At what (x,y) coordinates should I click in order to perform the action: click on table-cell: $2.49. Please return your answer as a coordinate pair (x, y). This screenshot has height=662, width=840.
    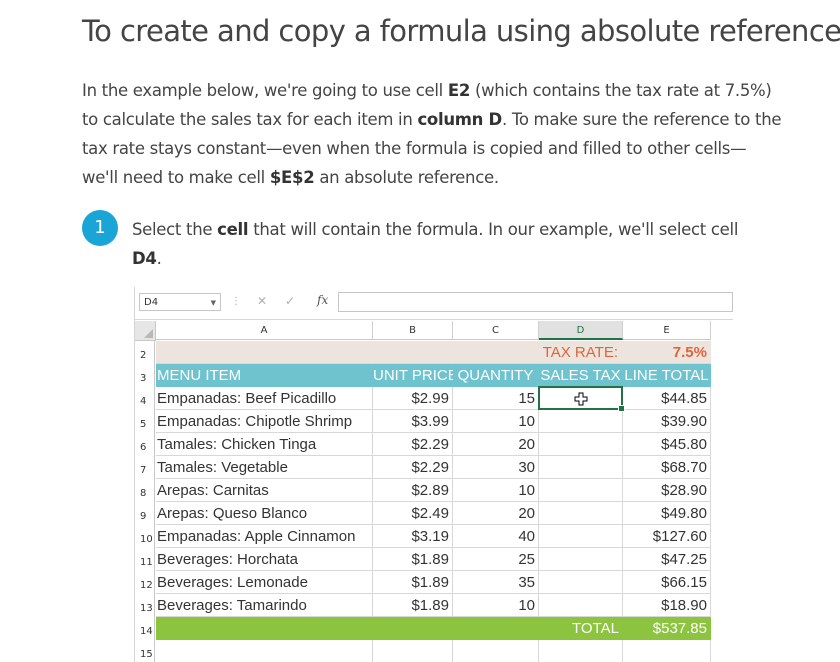
    Looking at the image, I should click on (413, 513).